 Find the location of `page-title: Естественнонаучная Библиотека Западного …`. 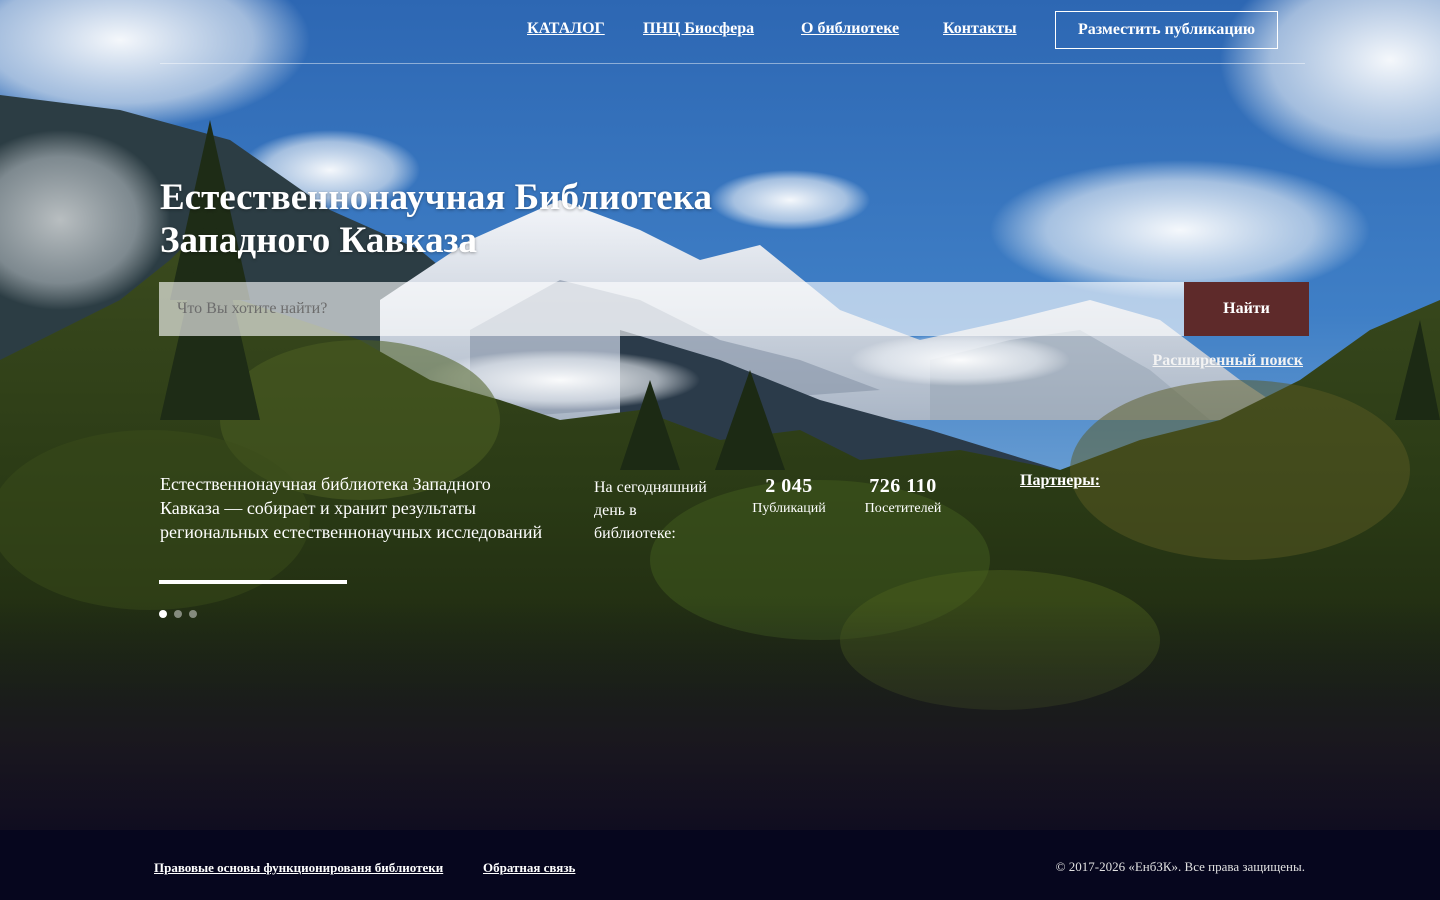

page-title: Естественнонаучная Библиотека Западного … is located at coordinates (510, 219).